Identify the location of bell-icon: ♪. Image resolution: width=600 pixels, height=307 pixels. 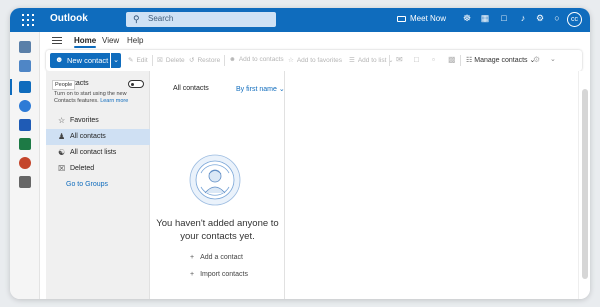
(523, 18).